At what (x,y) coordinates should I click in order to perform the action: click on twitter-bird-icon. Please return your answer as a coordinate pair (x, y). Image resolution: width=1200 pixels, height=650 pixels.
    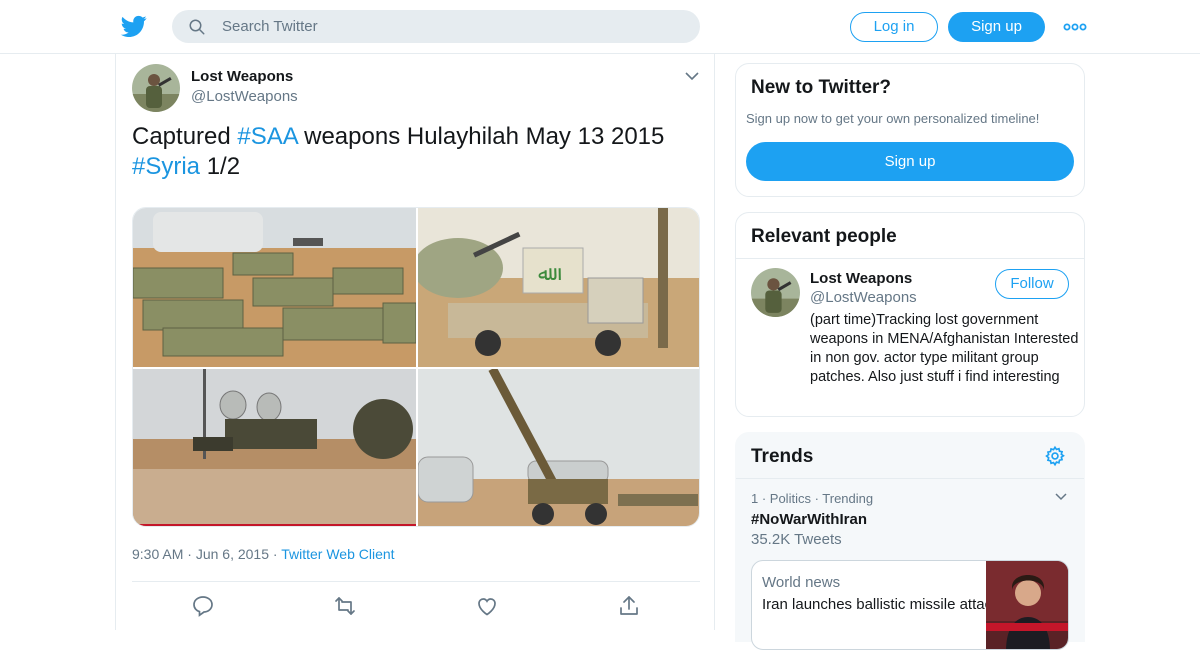
    Looking at the image, I should click on (134, 26).